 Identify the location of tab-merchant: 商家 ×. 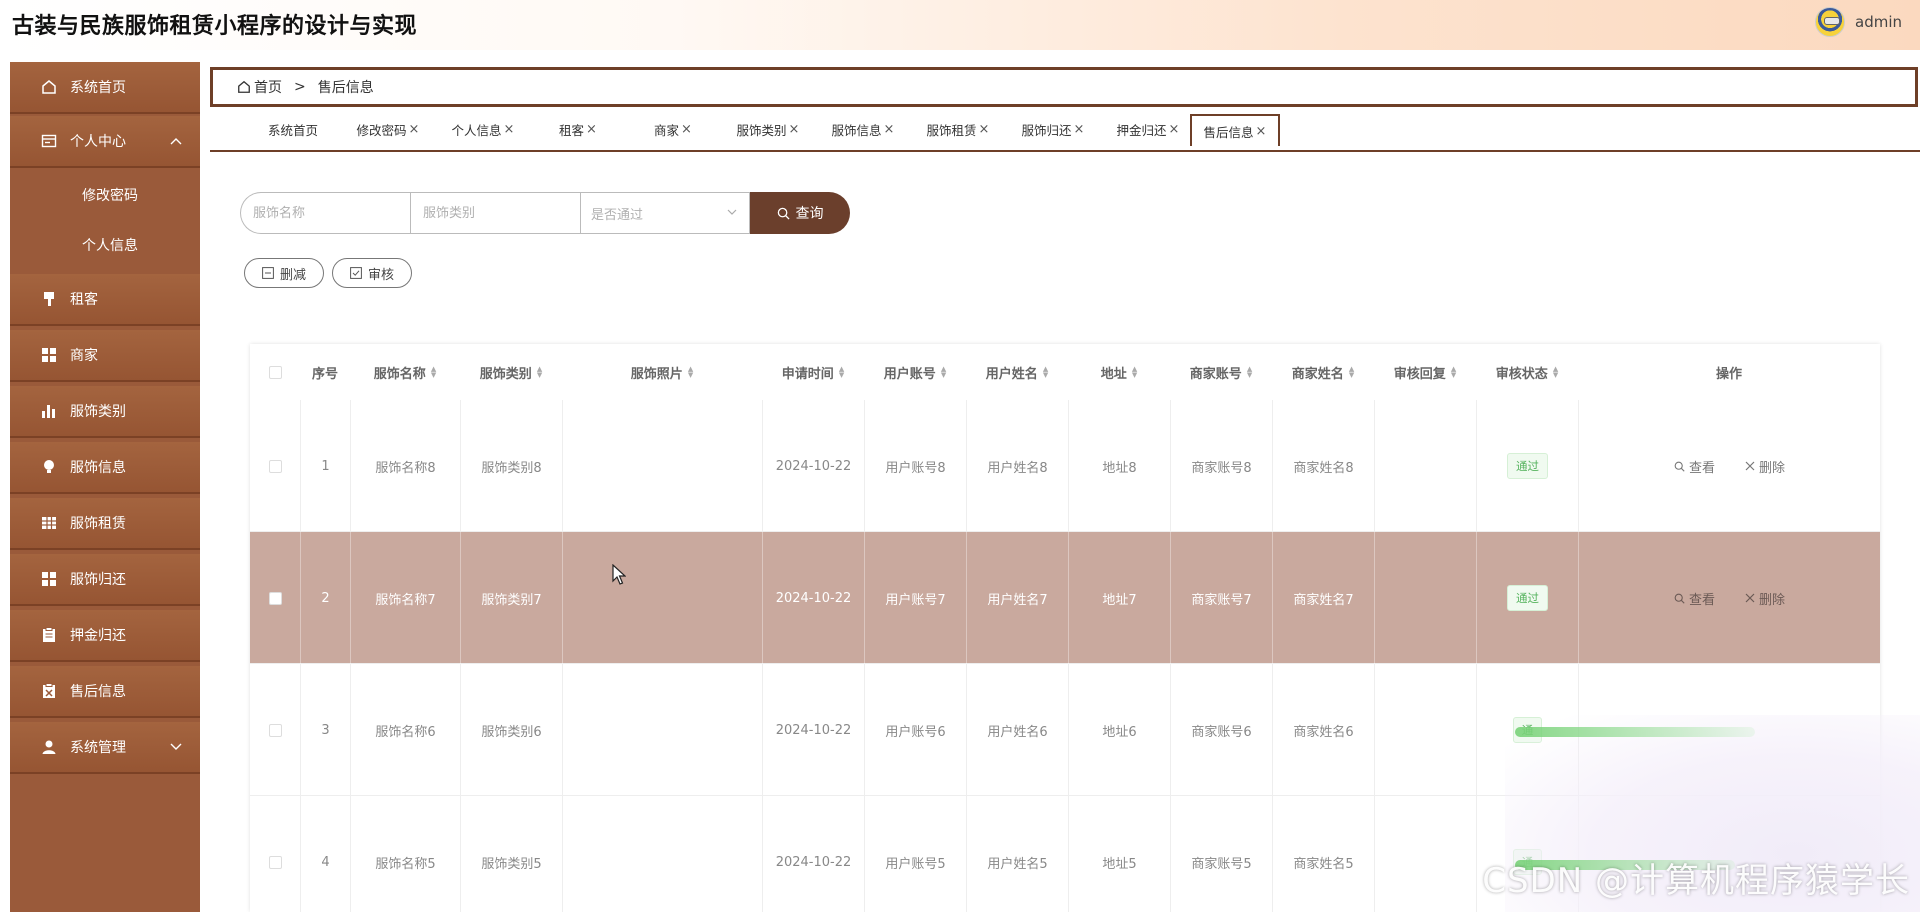
(673, 129).